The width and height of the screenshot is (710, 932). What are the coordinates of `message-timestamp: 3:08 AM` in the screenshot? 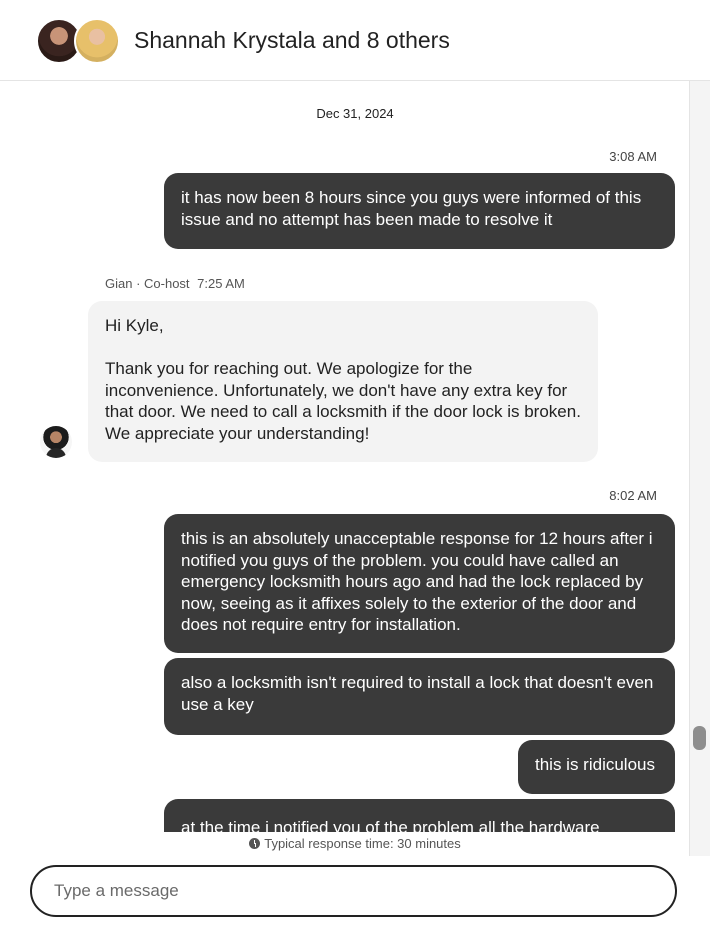 It's located at (633, 156).